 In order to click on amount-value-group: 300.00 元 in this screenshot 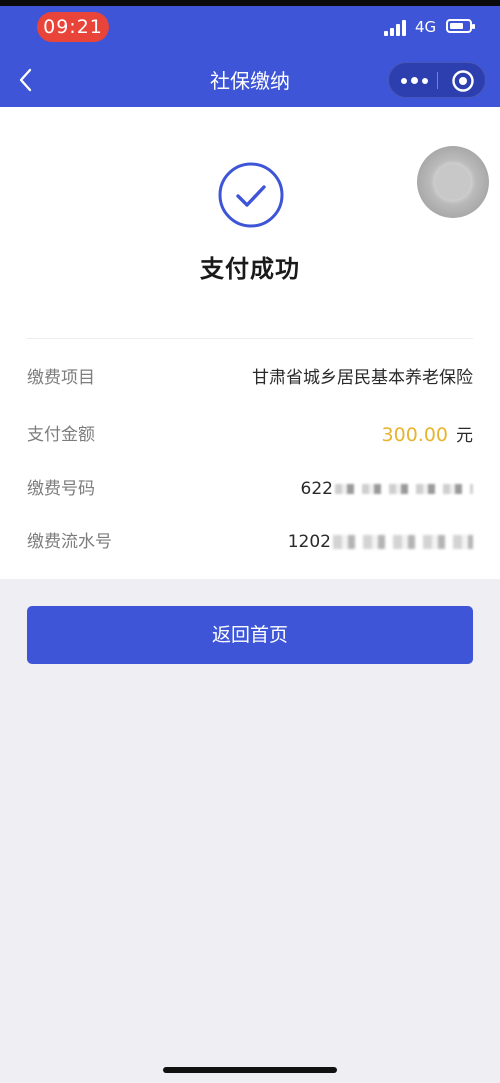, I will do `click(427, 435)`.